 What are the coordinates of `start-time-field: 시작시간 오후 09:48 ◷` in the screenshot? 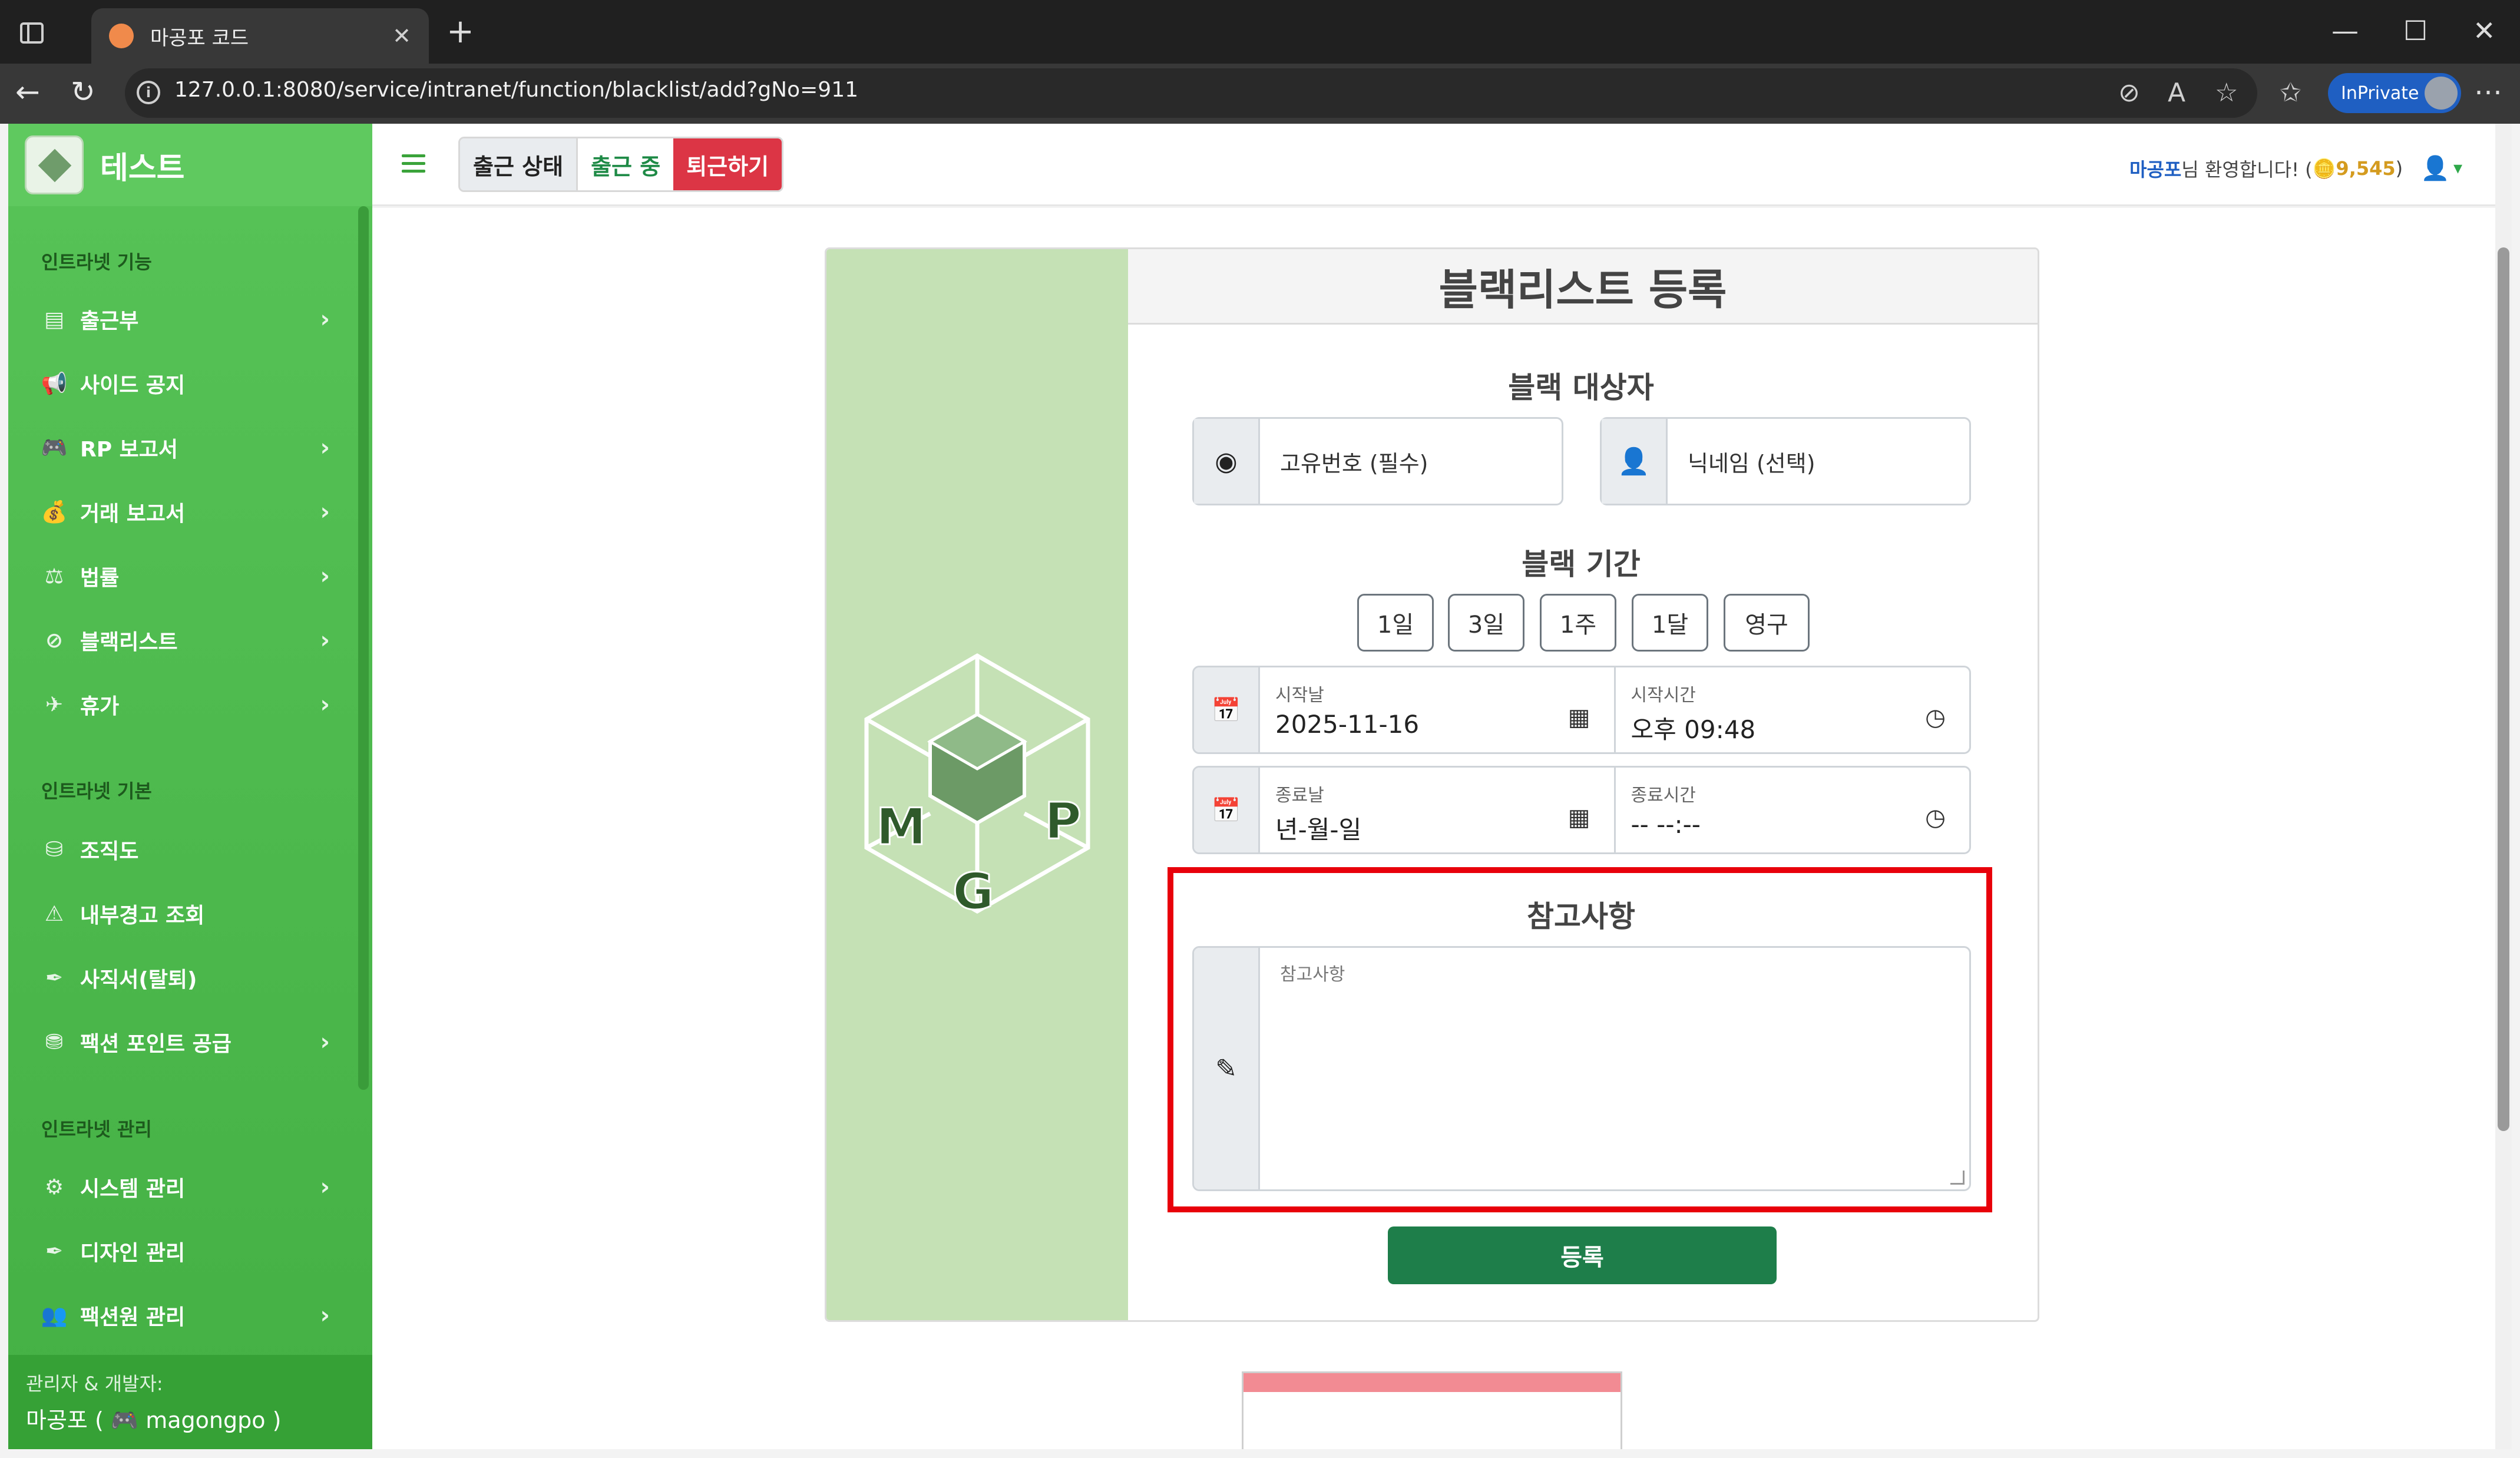 It's located at (1793, 709).